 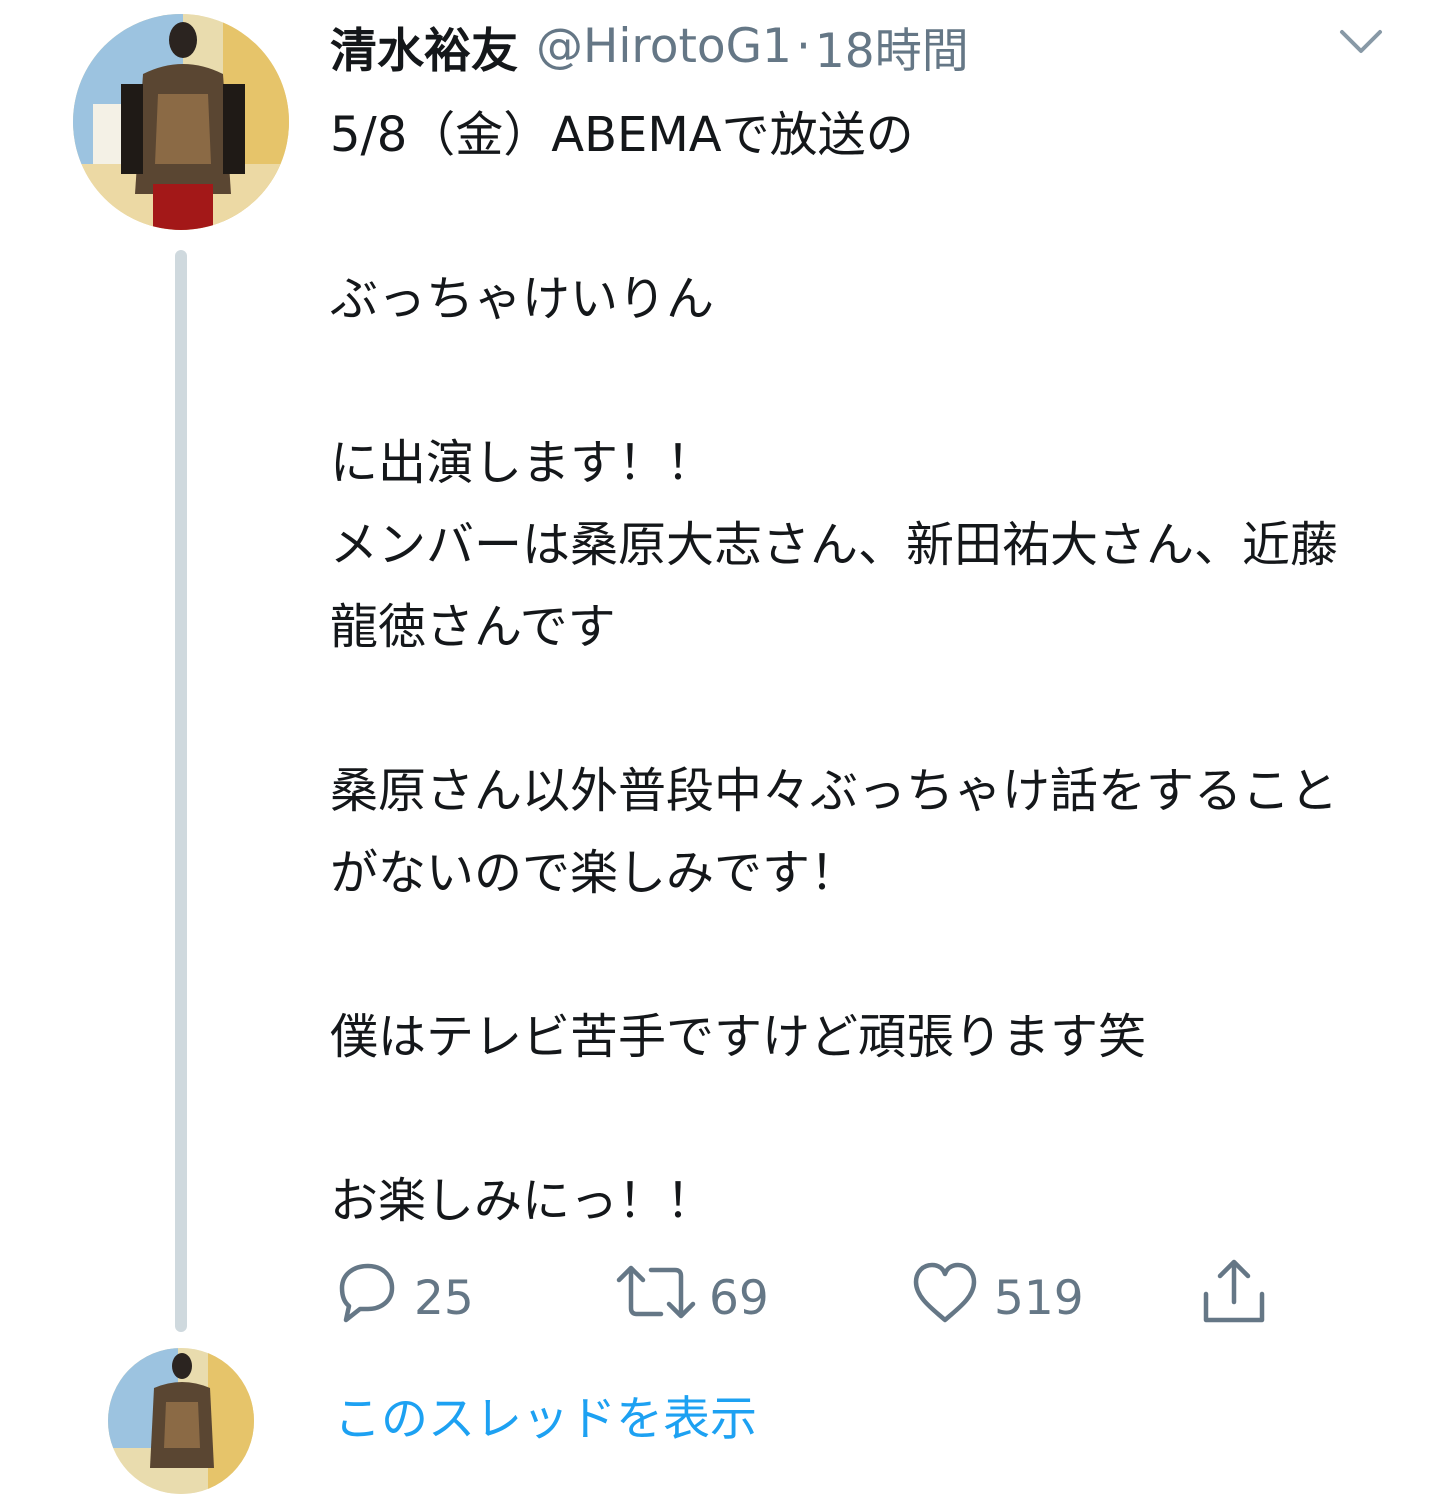 What do you see at coordinates (181, 122) in the screenshot?
I see `author-avatar` at bounding box center [181, 122].